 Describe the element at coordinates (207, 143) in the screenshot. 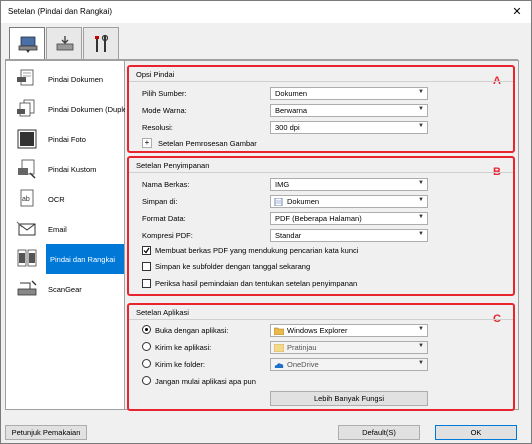

I see `image-processing-label: Setelan Pemrosesan Gambar` at that location.